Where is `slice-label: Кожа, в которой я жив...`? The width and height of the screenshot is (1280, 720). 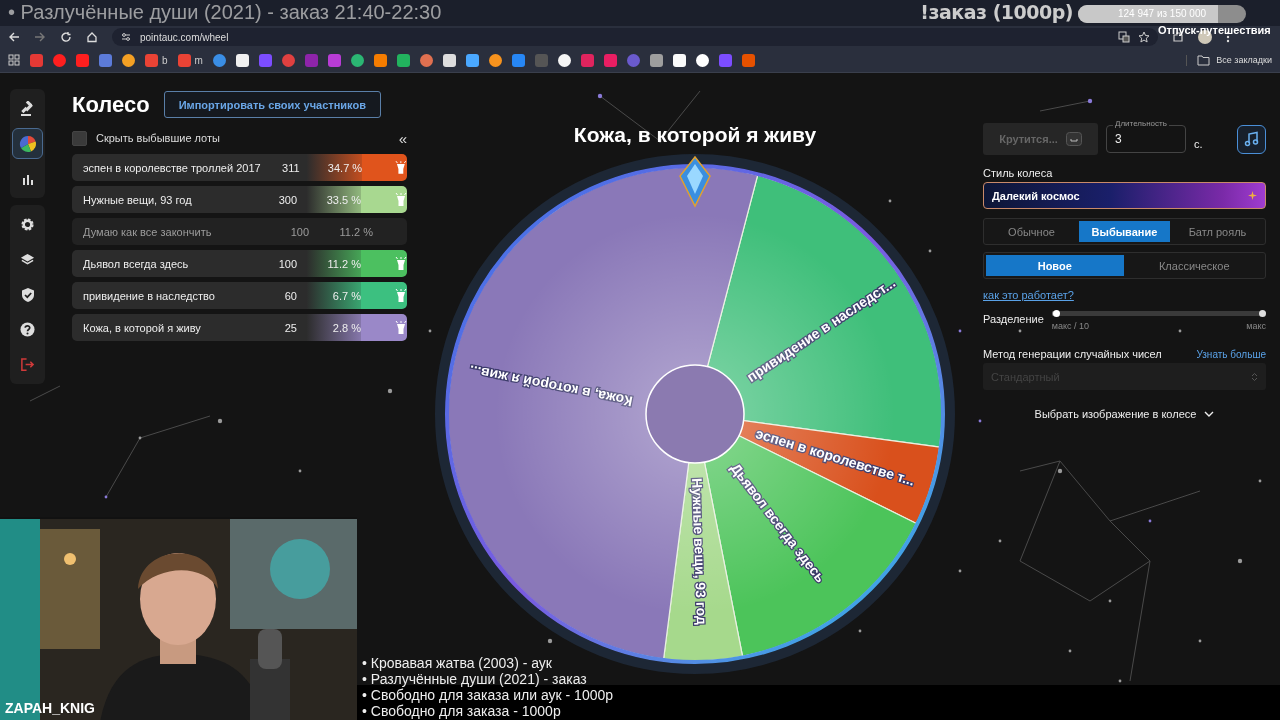
slice-label: Кожа, в которой я жив... is located at coordinates (550, 386).